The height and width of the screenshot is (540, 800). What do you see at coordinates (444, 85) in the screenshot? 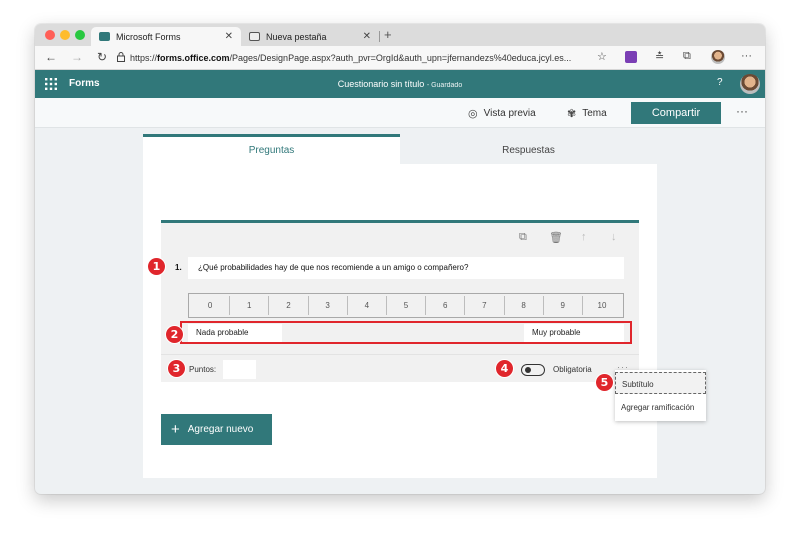
I see `save-status: - Guardado` at bounding box center [444, 85].